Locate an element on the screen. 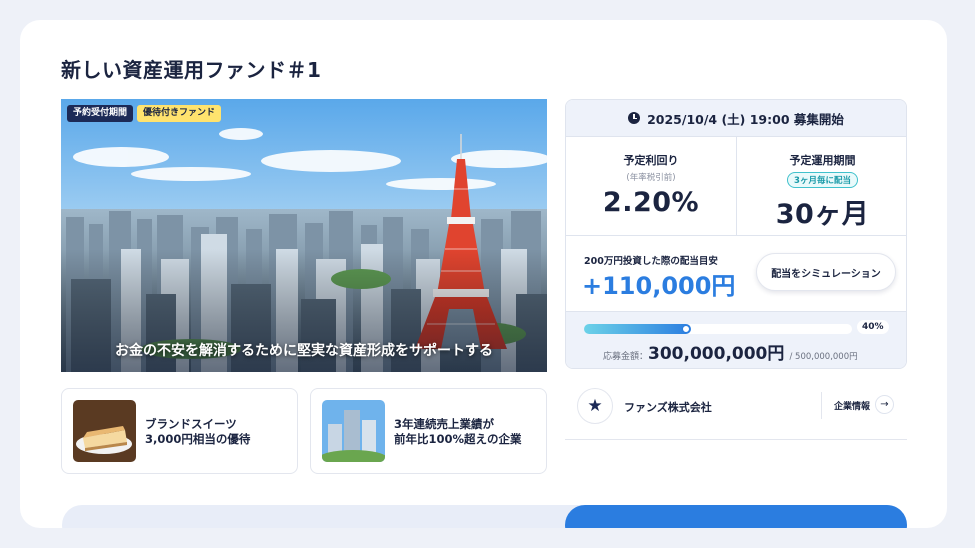  simulation-label: 200万円投資した際の配当目安 is located at coordinates (651, 261).